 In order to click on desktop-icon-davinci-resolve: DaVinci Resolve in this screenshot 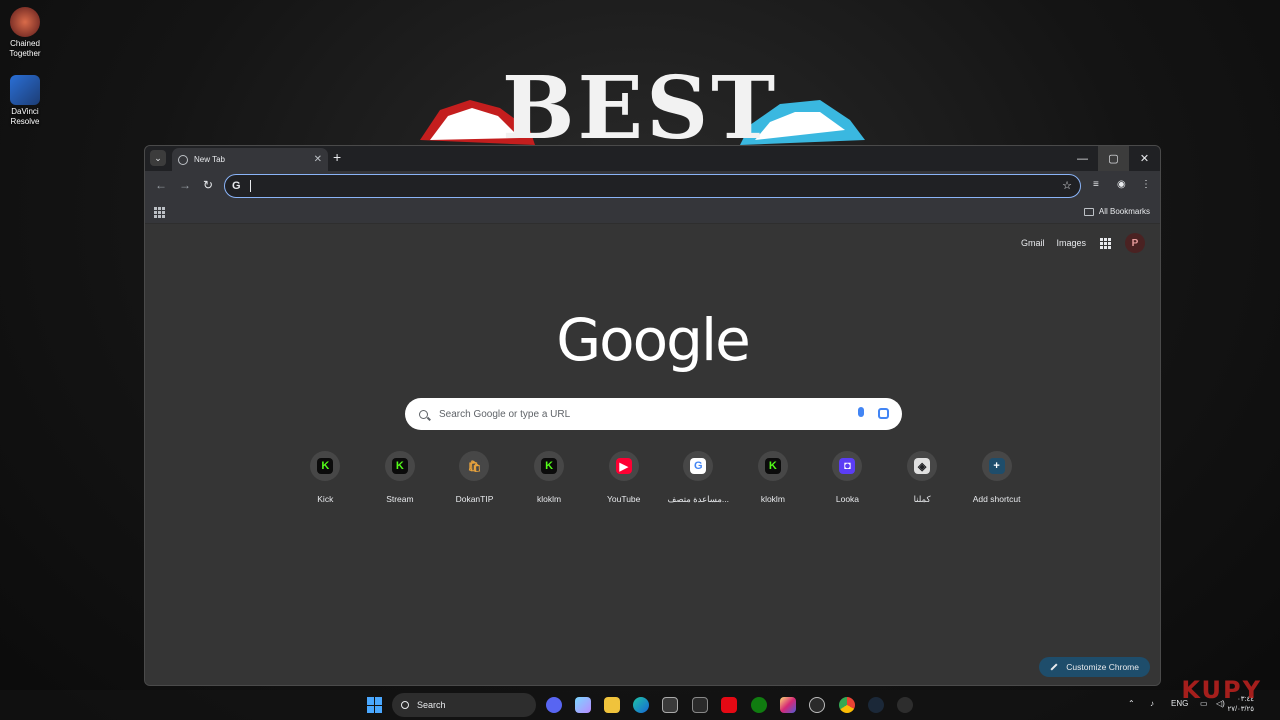, I will do `click(25, 101)`.